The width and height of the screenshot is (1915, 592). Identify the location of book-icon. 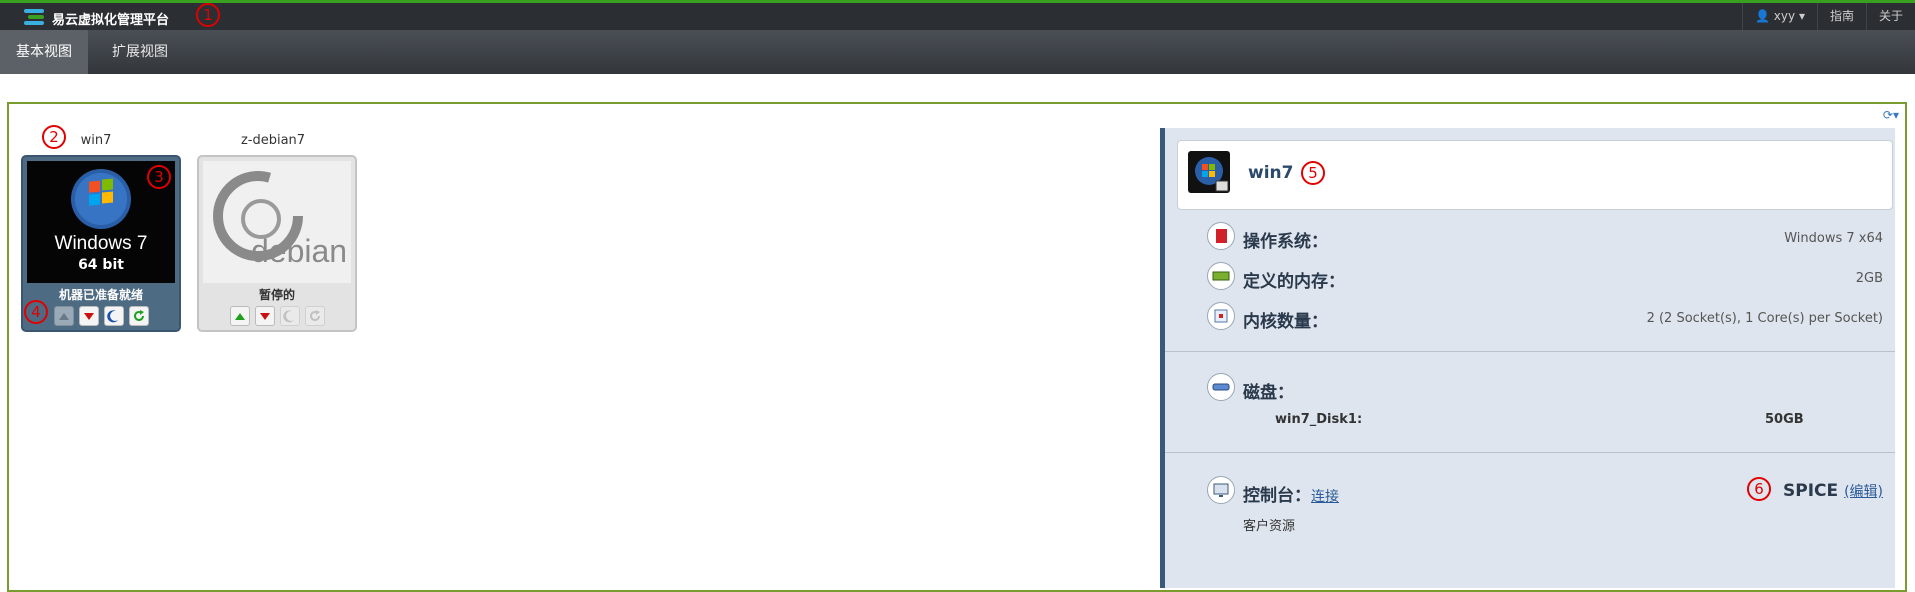
(1221, 236).